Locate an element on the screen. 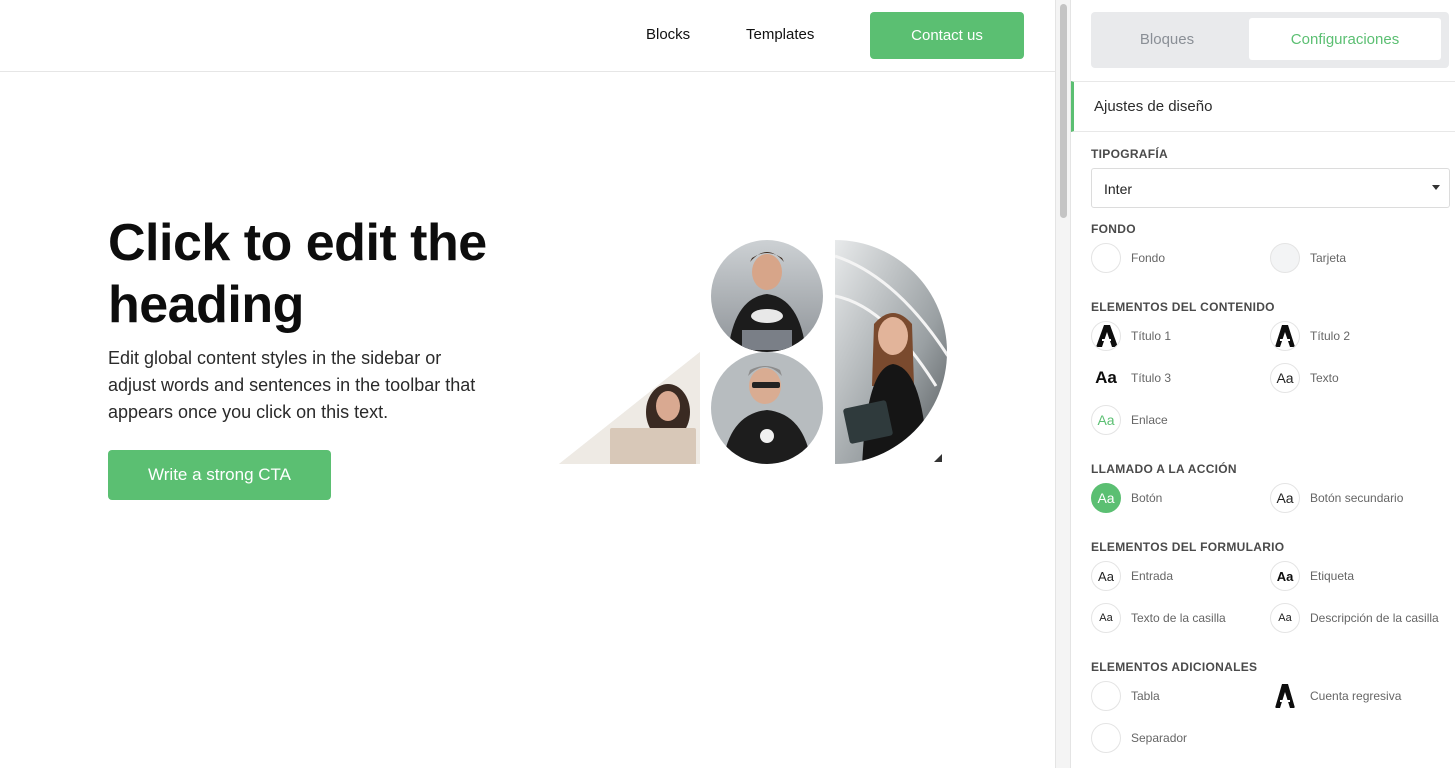 The height and width of the screenshot is (768, 1455). call-to-action-title: LLAMADO A LA ACCIÓN is located at coordinates (1164, 469).